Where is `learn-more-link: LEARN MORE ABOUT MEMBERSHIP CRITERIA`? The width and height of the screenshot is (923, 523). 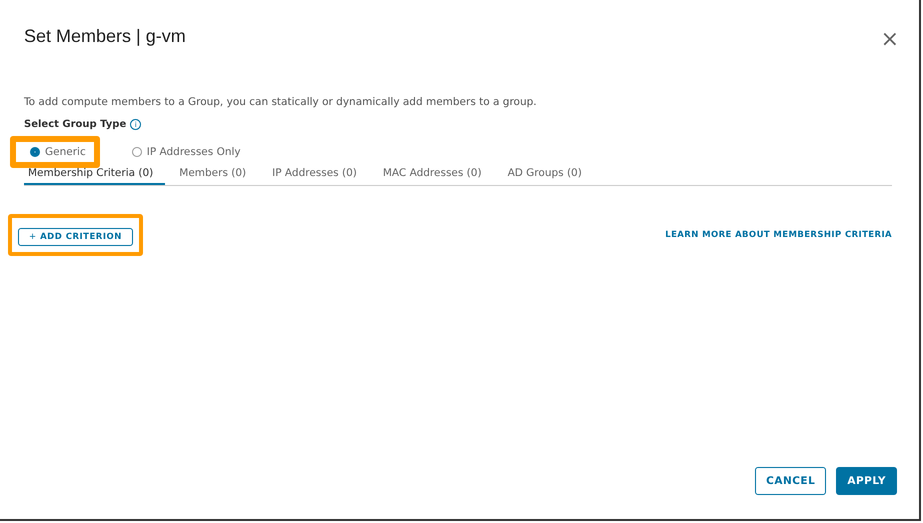
learn-more-link: LEARN MORE ABOUT MEMBERSHIP CRITERIA is located at coordinates (778, 235).